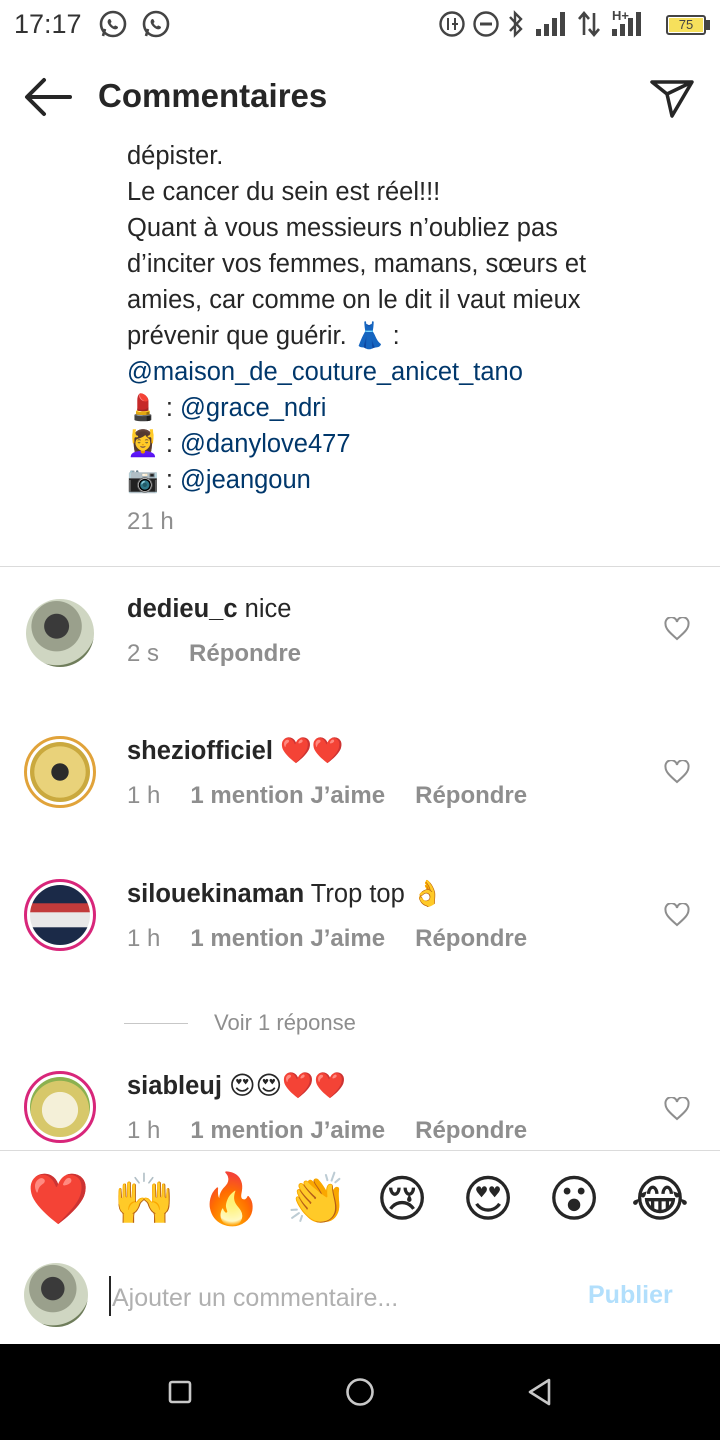 The image size is (720, 1440). Describe the element at coordinates (175, 156) in the screenshot. I see `caption-line: dépister.` at that location.